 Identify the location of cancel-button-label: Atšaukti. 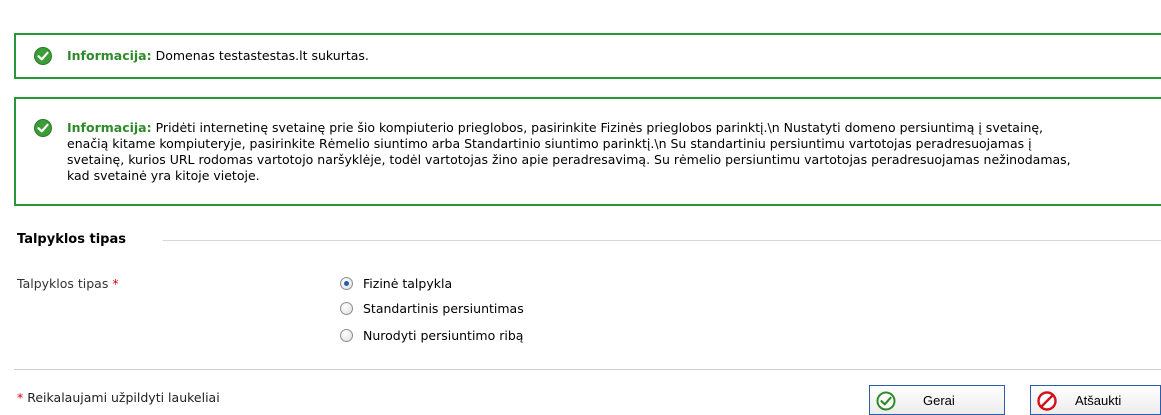
(1098, 400).